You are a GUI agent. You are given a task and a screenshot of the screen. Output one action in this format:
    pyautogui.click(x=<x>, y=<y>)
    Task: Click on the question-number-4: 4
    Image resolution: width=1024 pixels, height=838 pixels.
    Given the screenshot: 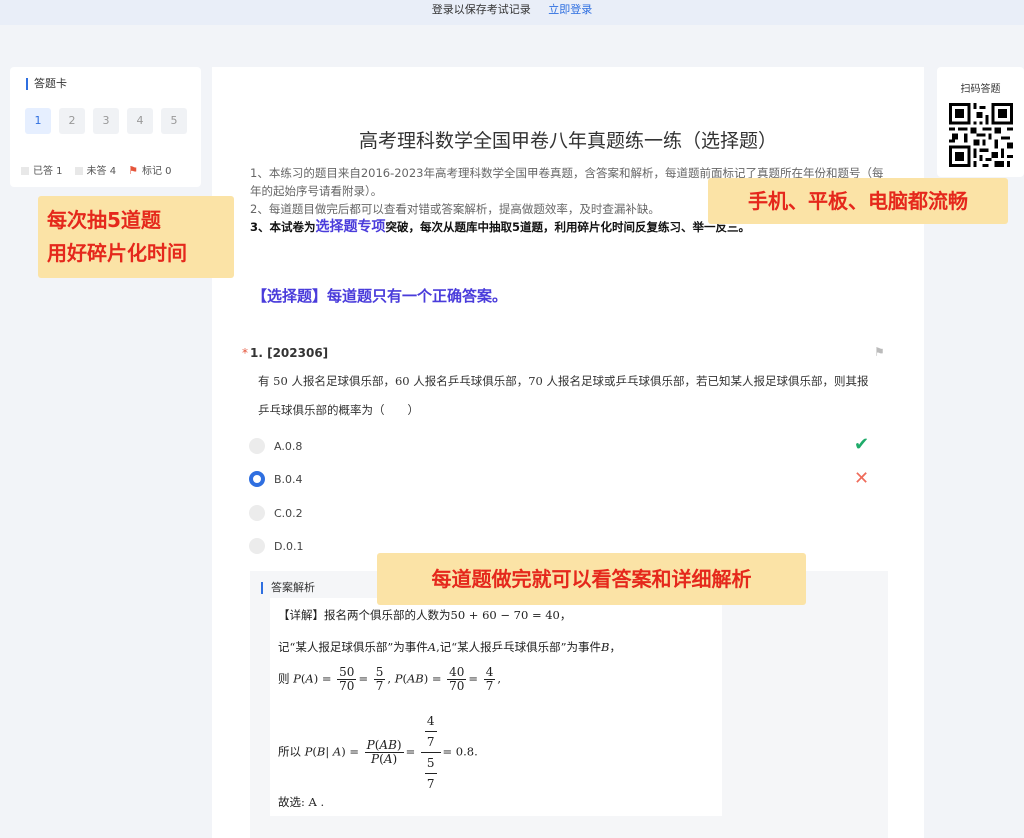 What is the action you would take?
    pyautogui.click(x=140, y=121)
    